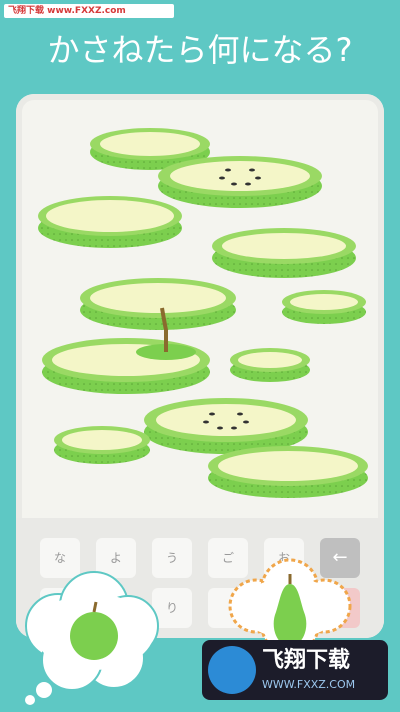  Describe the element at coordinates (232, 670) in the screenshot. I see `brand-logo-icon` at that location.